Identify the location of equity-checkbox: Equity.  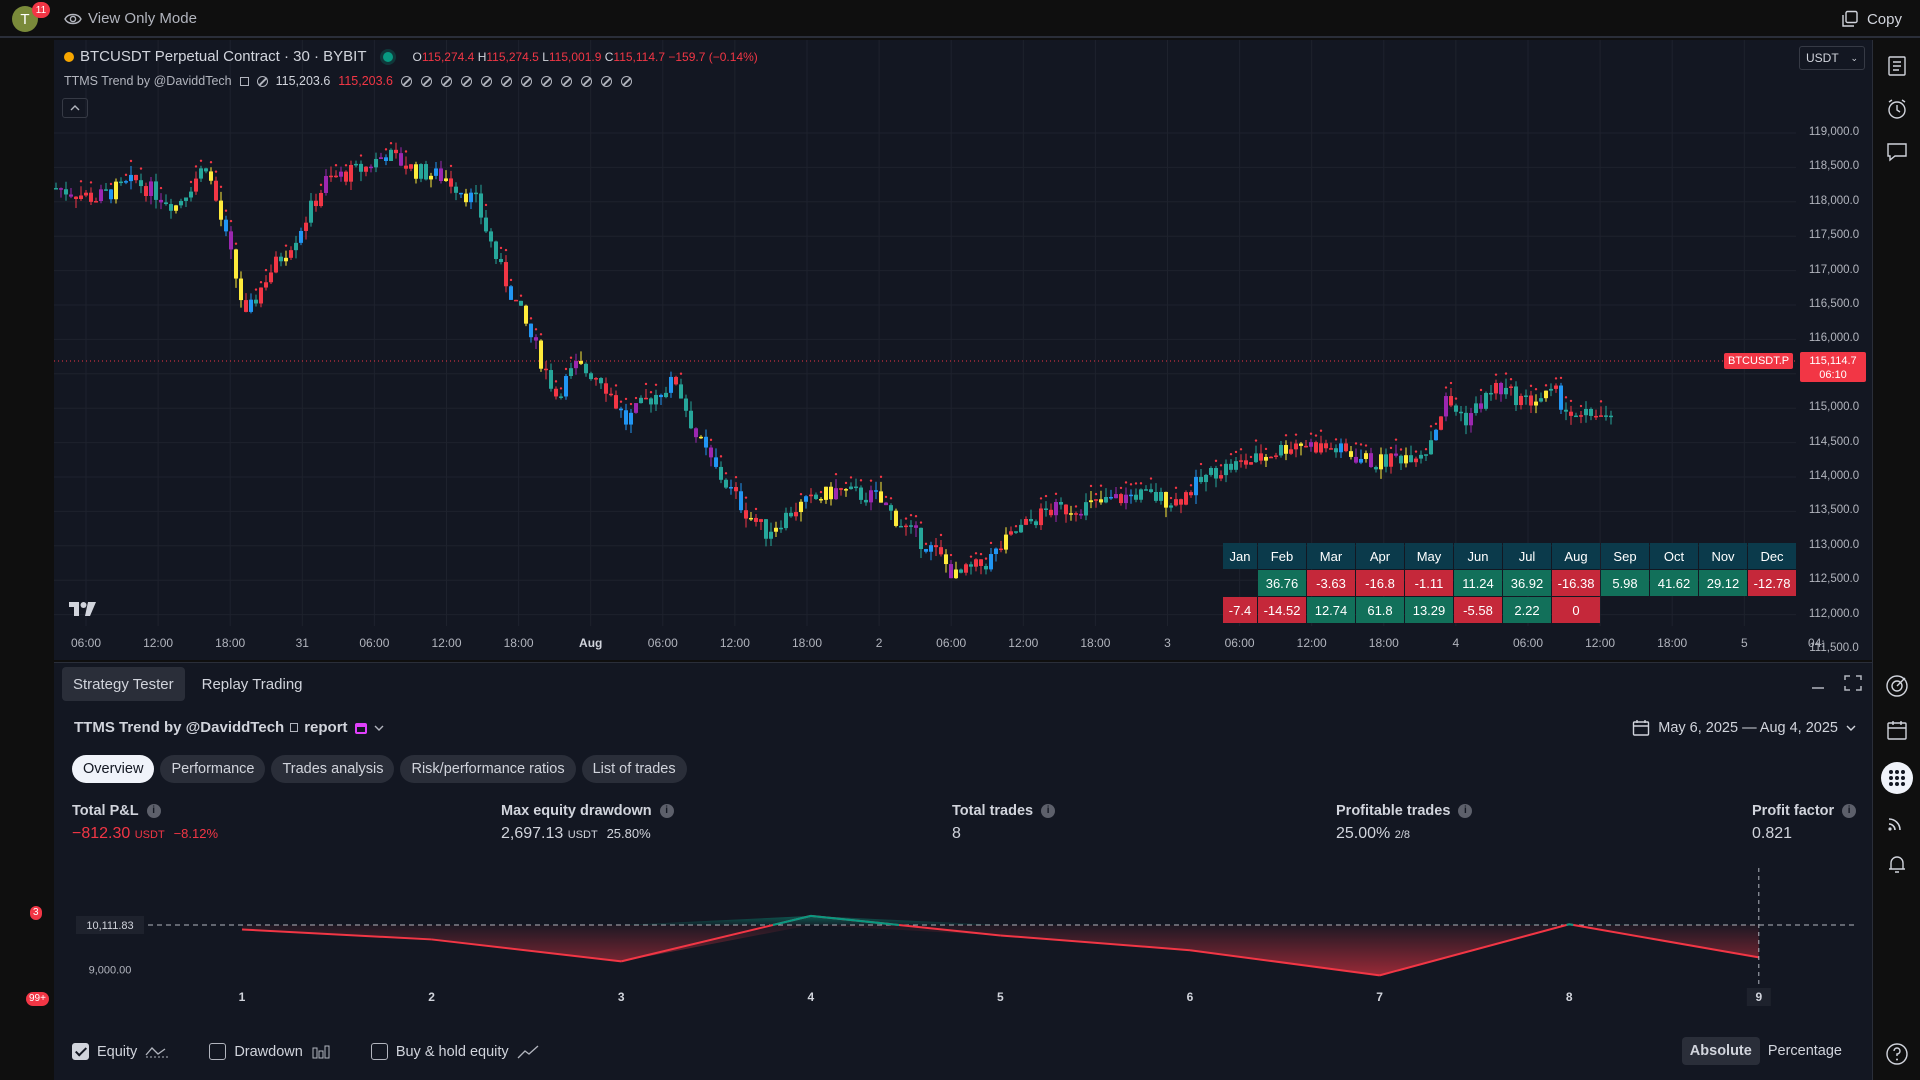
(120, 1051).